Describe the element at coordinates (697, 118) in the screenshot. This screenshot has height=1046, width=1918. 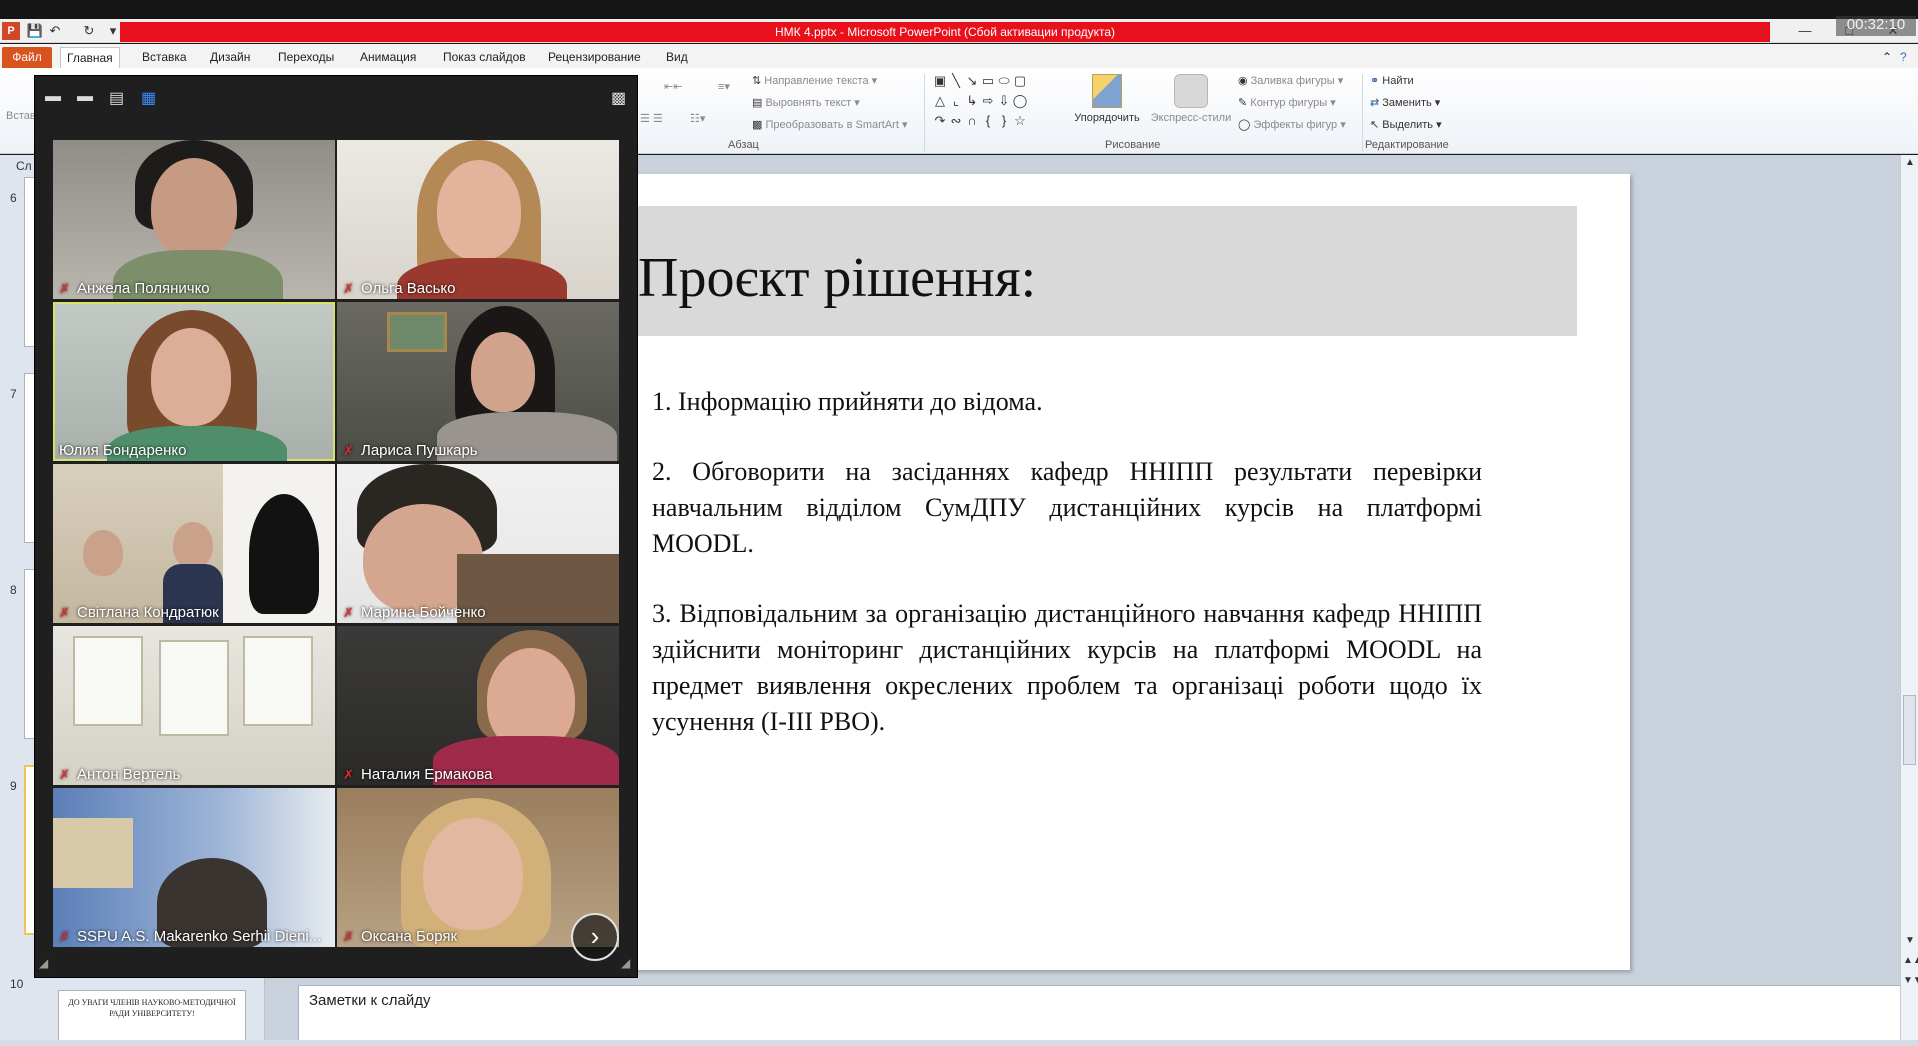
I see `columns-button: ☷▾` at that location.